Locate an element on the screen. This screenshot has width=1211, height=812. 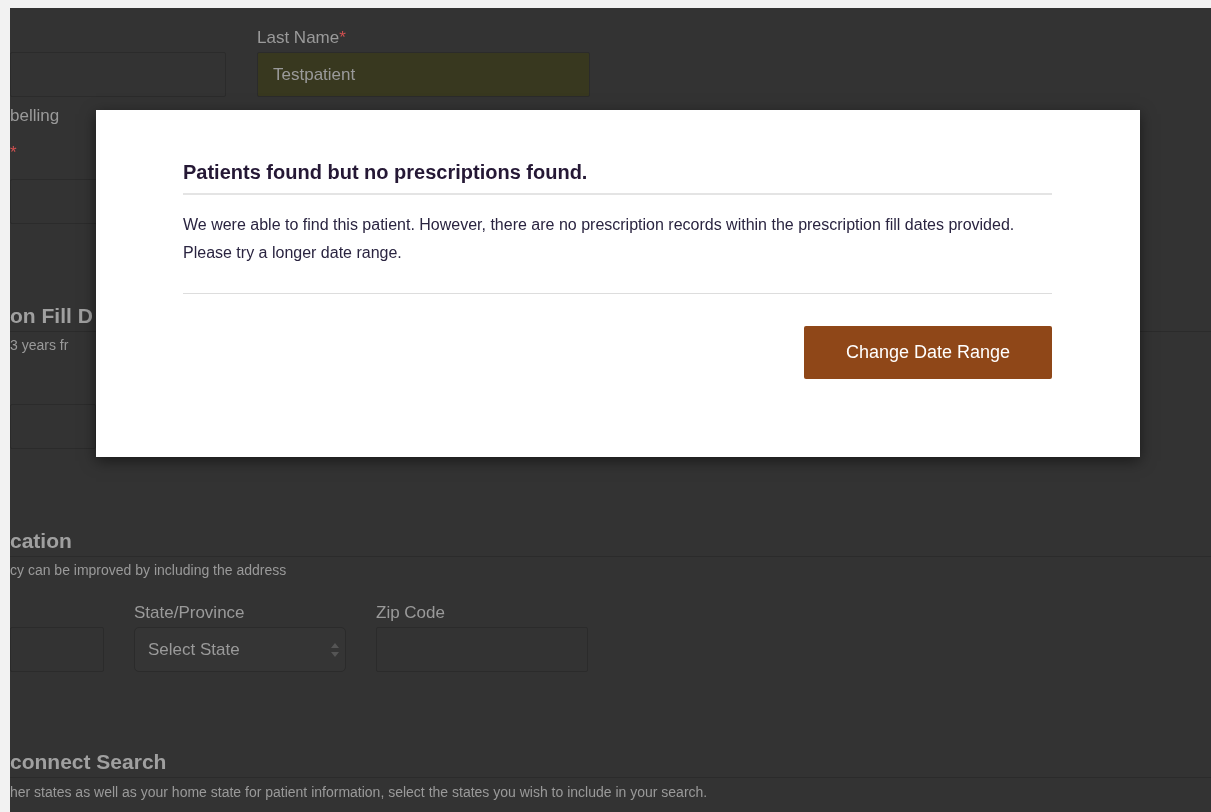
change-date-range-button: Change Date Range is located at coordinates (928, 352).